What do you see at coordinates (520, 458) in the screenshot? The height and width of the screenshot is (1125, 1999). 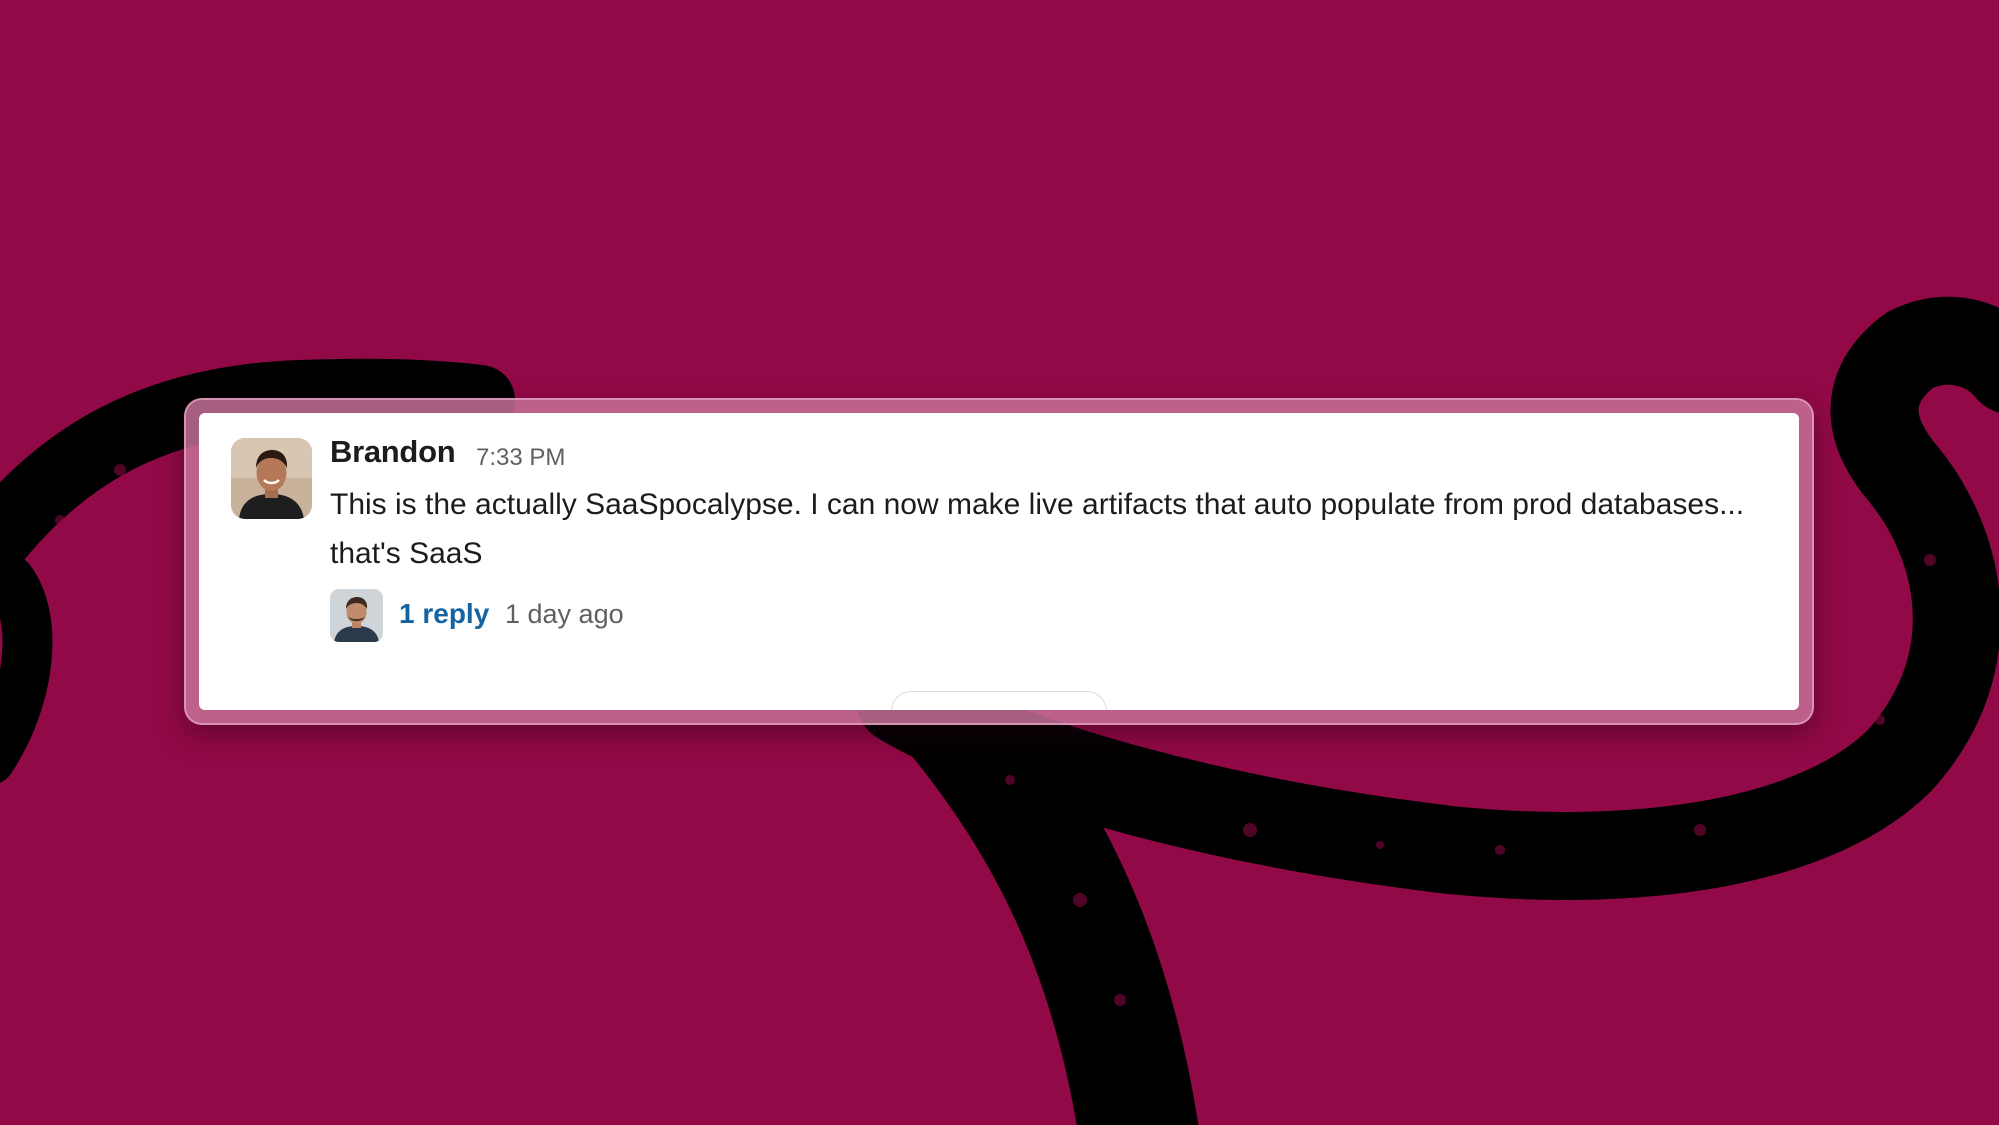 I see `message-timestamp: 7:33 PM` at bounding box center [520, 458].